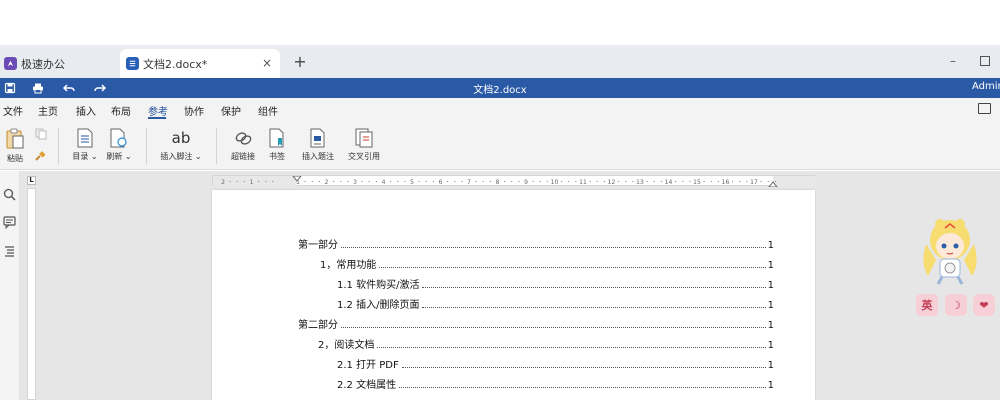 This screenshot has height=400, width=1000. What do you see at coordinates (114, 156) in the screenshot?
I see `refresh-label: 刷新` at bounding box center [114, 156].